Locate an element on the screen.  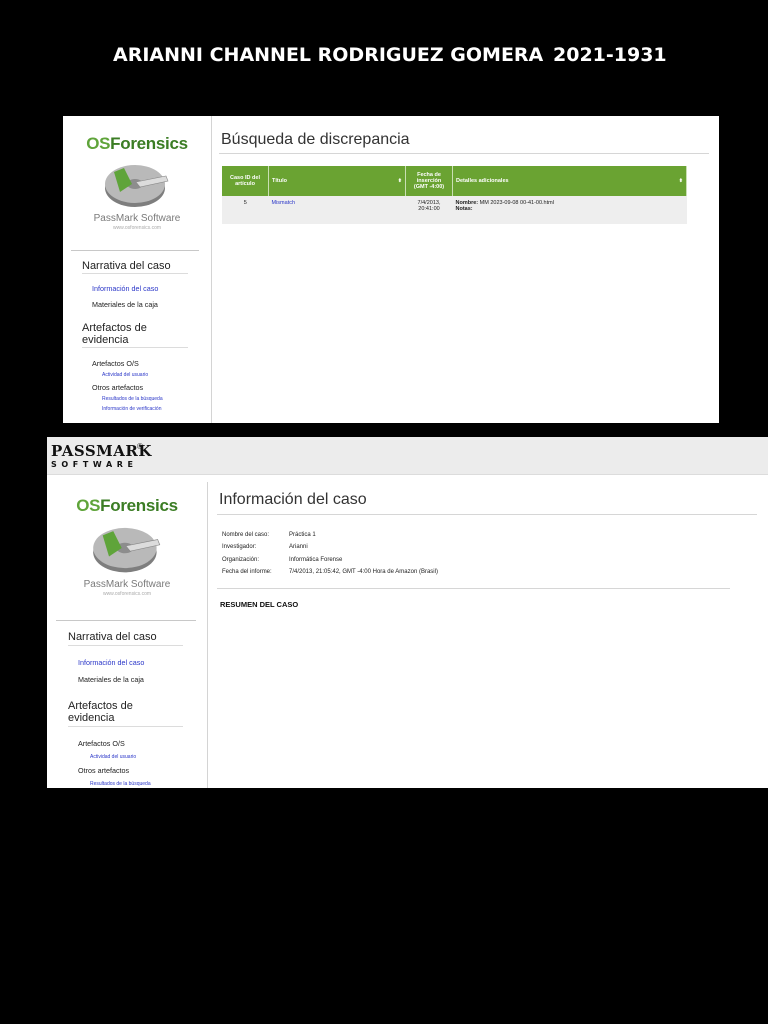
link-titulo: Mismatch is located at coordinates (284, 203).